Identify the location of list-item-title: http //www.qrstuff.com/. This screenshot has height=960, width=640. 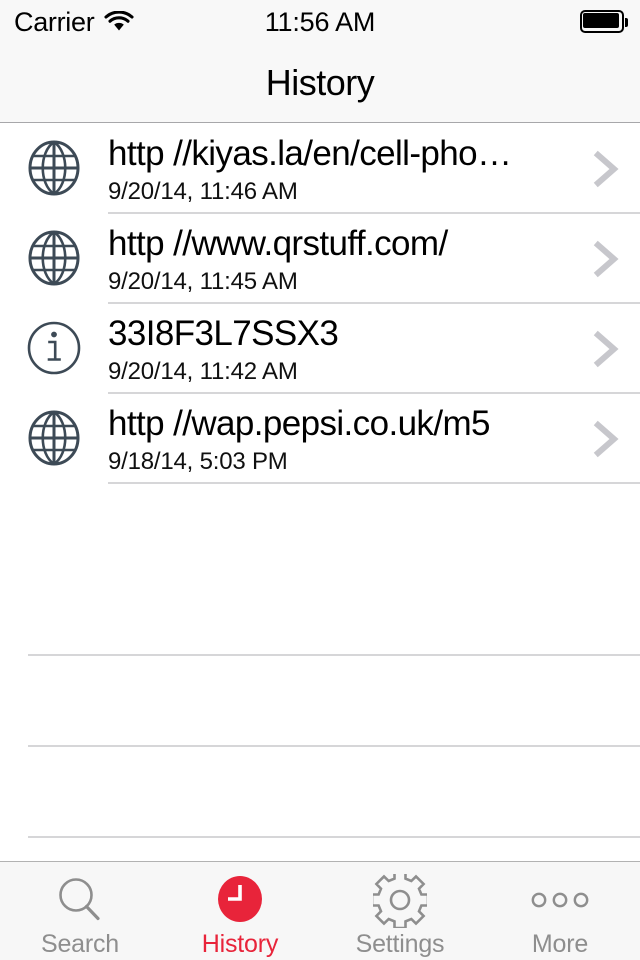
(278, 243).